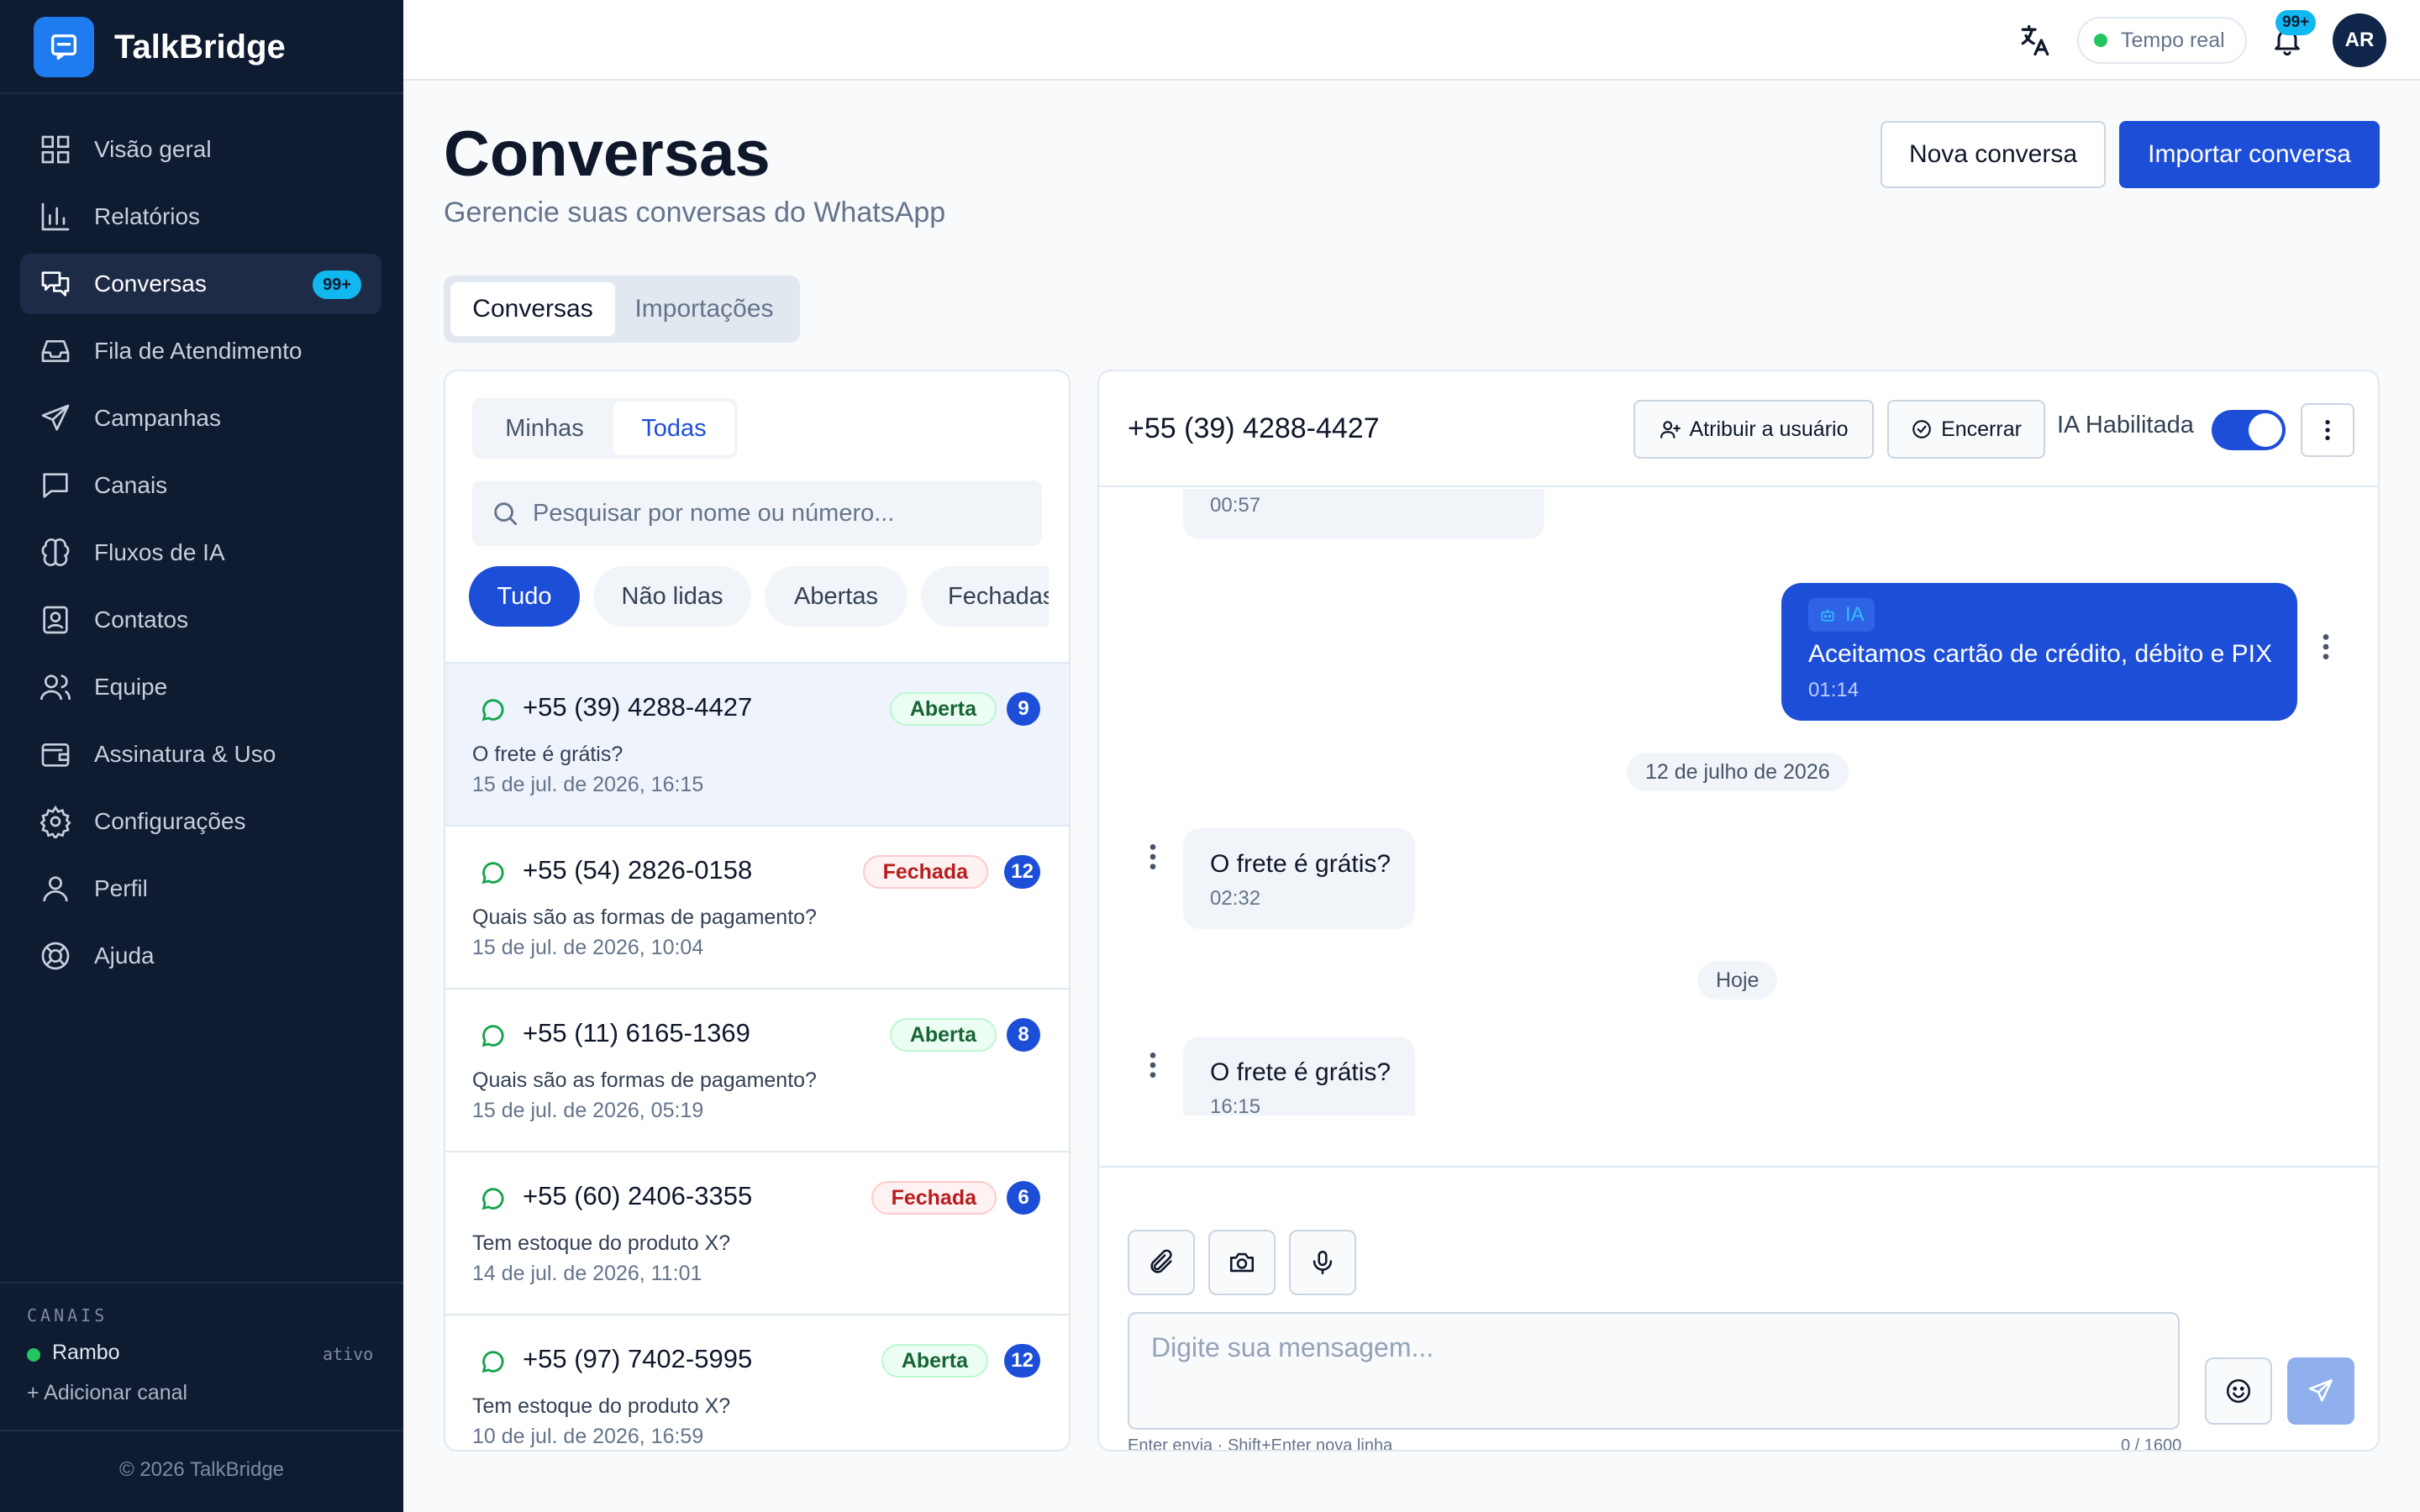 This screenshot has width=2420, height=1512. I want to click on inbox-icon, so click(55, 351).